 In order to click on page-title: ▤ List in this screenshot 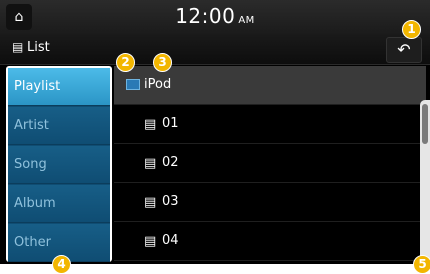, I will do `click(31, 47)`.